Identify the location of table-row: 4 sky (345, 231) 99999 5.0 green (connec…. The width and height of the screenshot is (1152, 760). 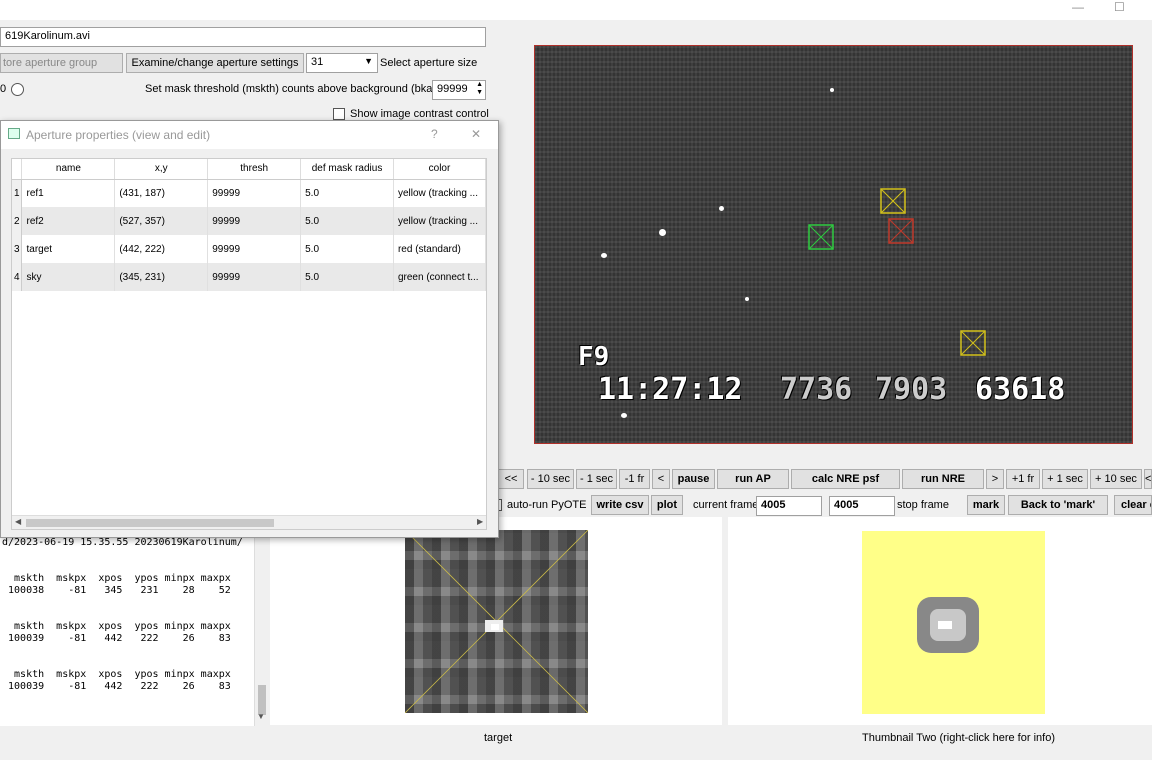
(249, 277).